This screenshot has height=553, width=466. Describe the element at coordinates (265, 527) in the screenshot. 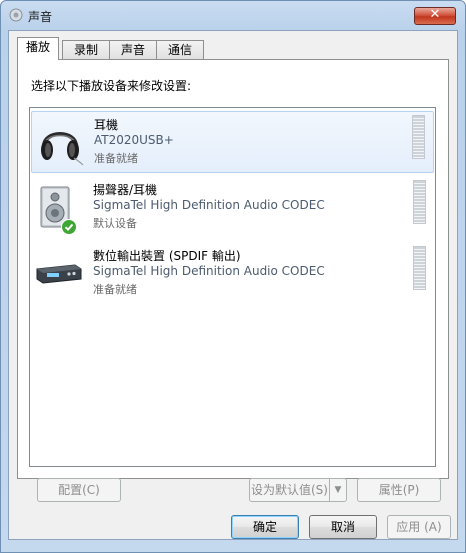

I see `ok-button: 确定` at that location.